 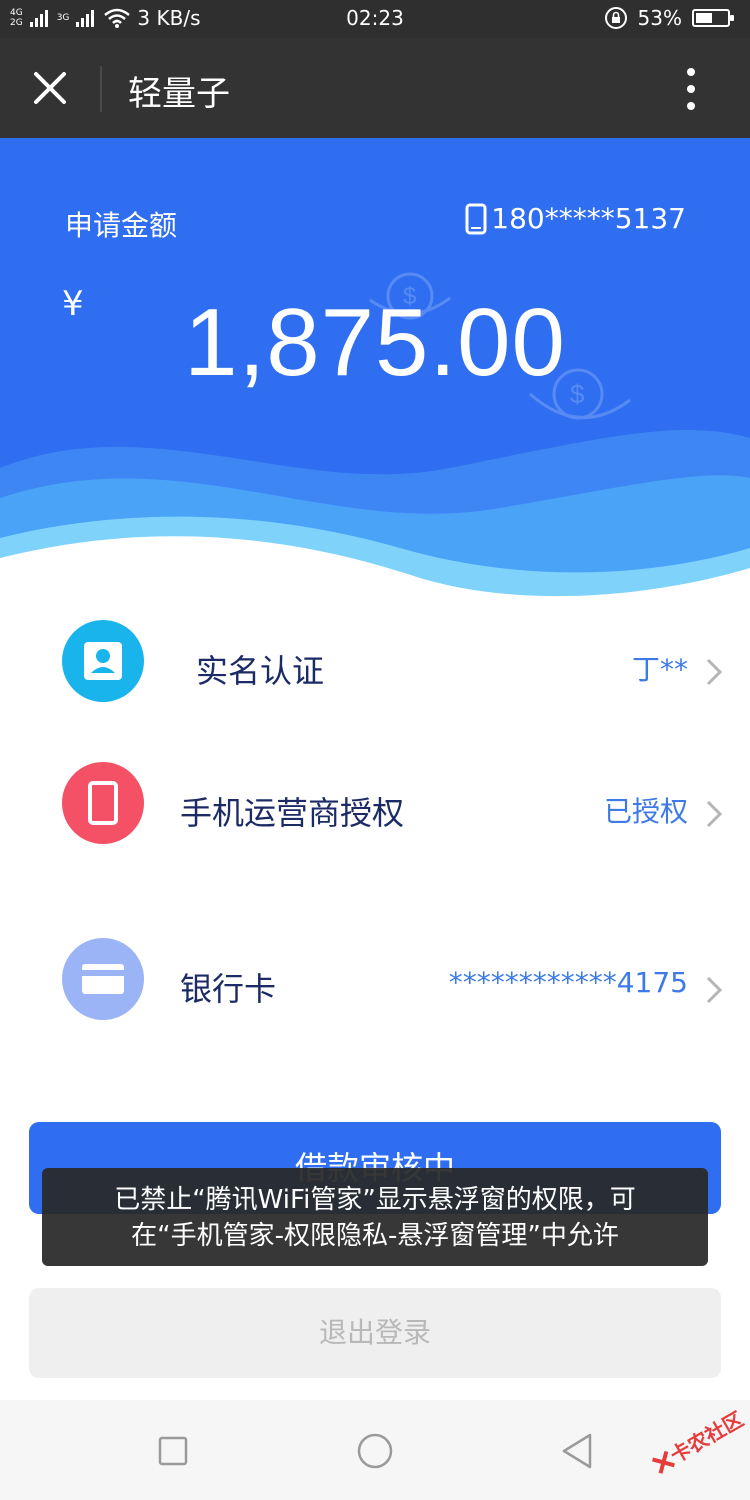 I want to click on mobile-phone-icon, so click(x=103, y=803).